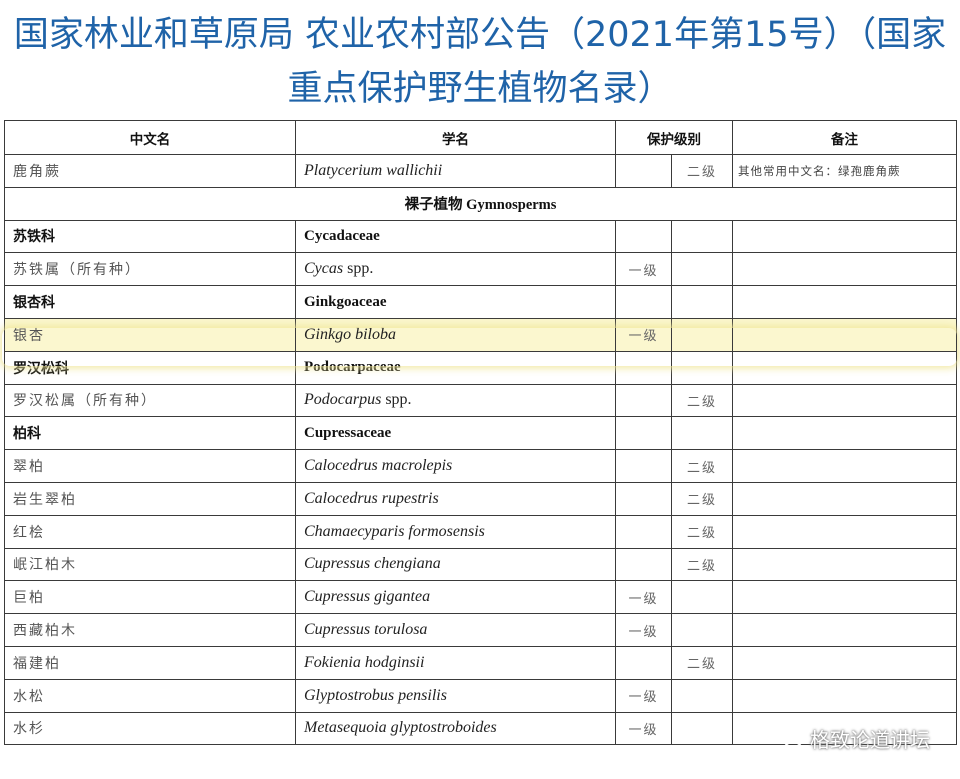  Describe the element at coordinates (150, 498) in the screenshot. I see `chinese-name-cell: 岩生翠柏` at that location.